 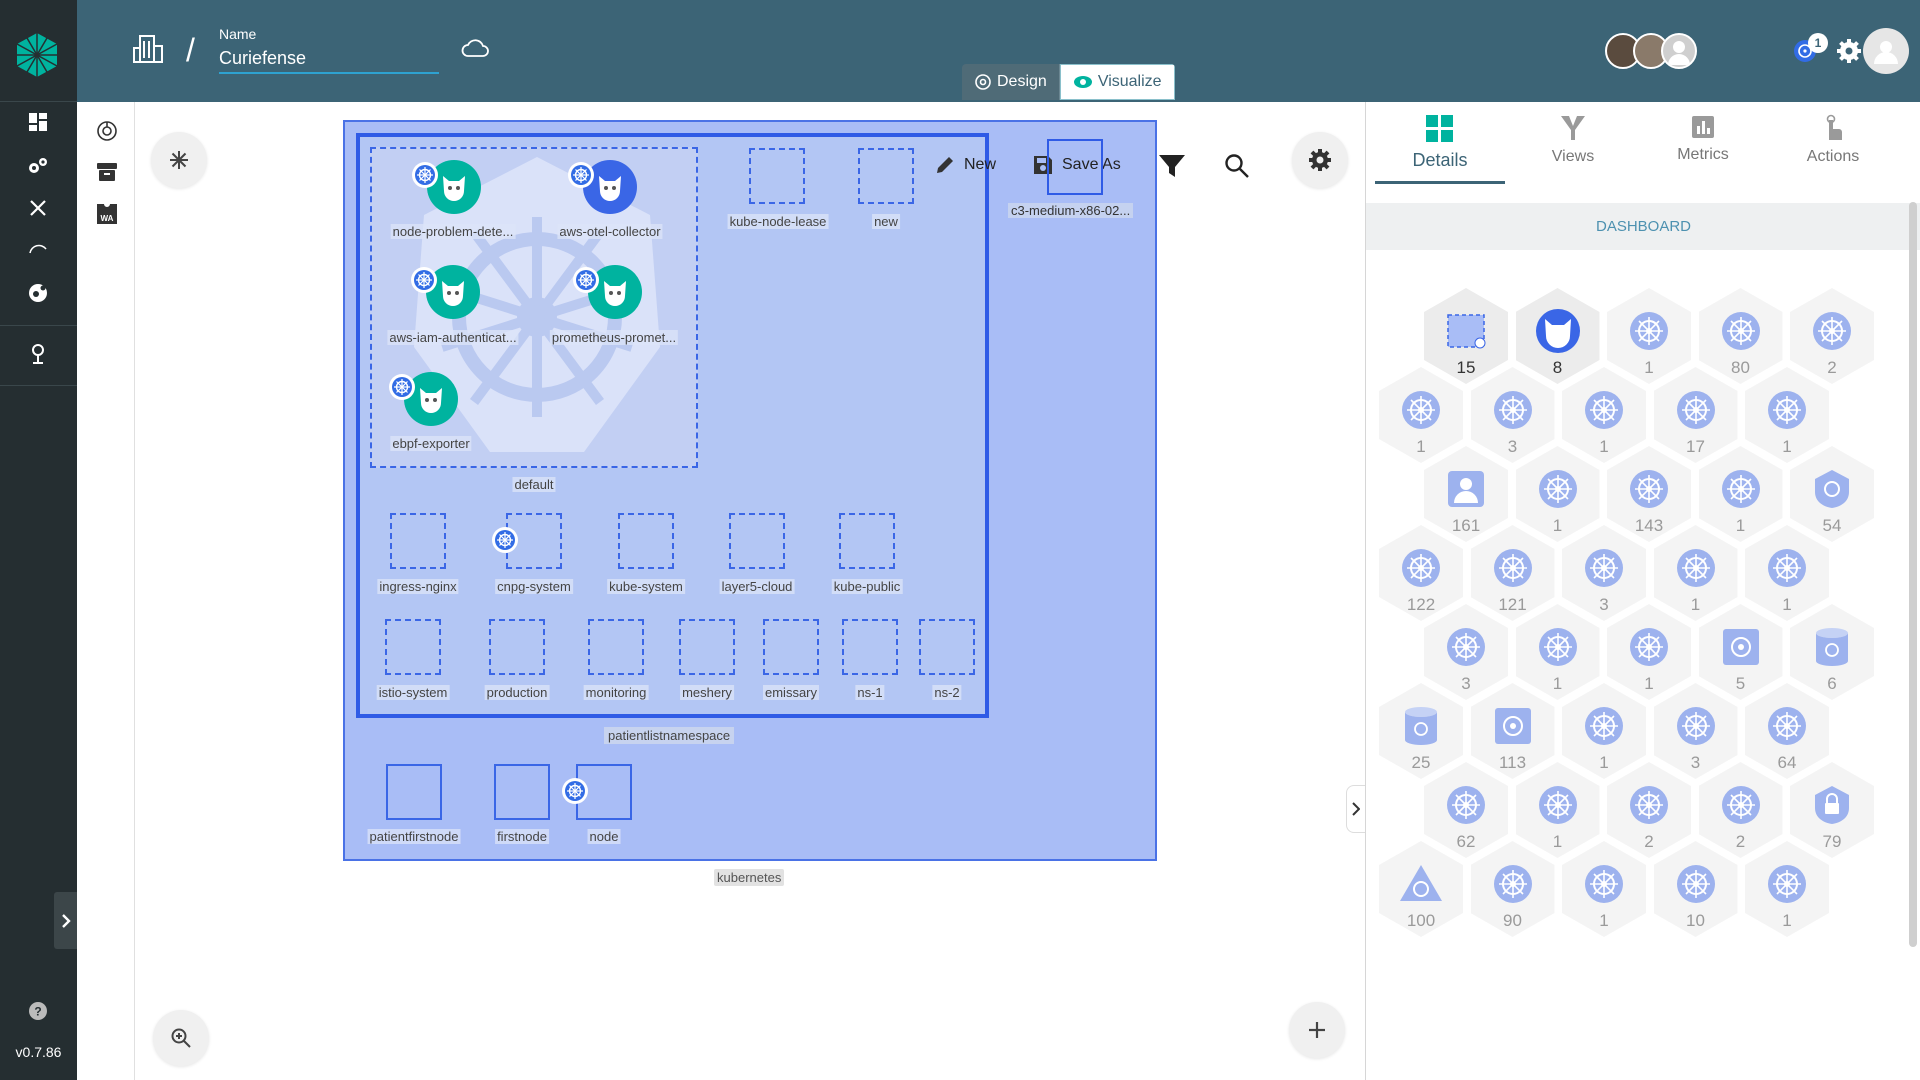 What do you see at coordinates (1440, 146) in the screenshot?
I see `tab-details: Details` at bounding box center [1440, 146].